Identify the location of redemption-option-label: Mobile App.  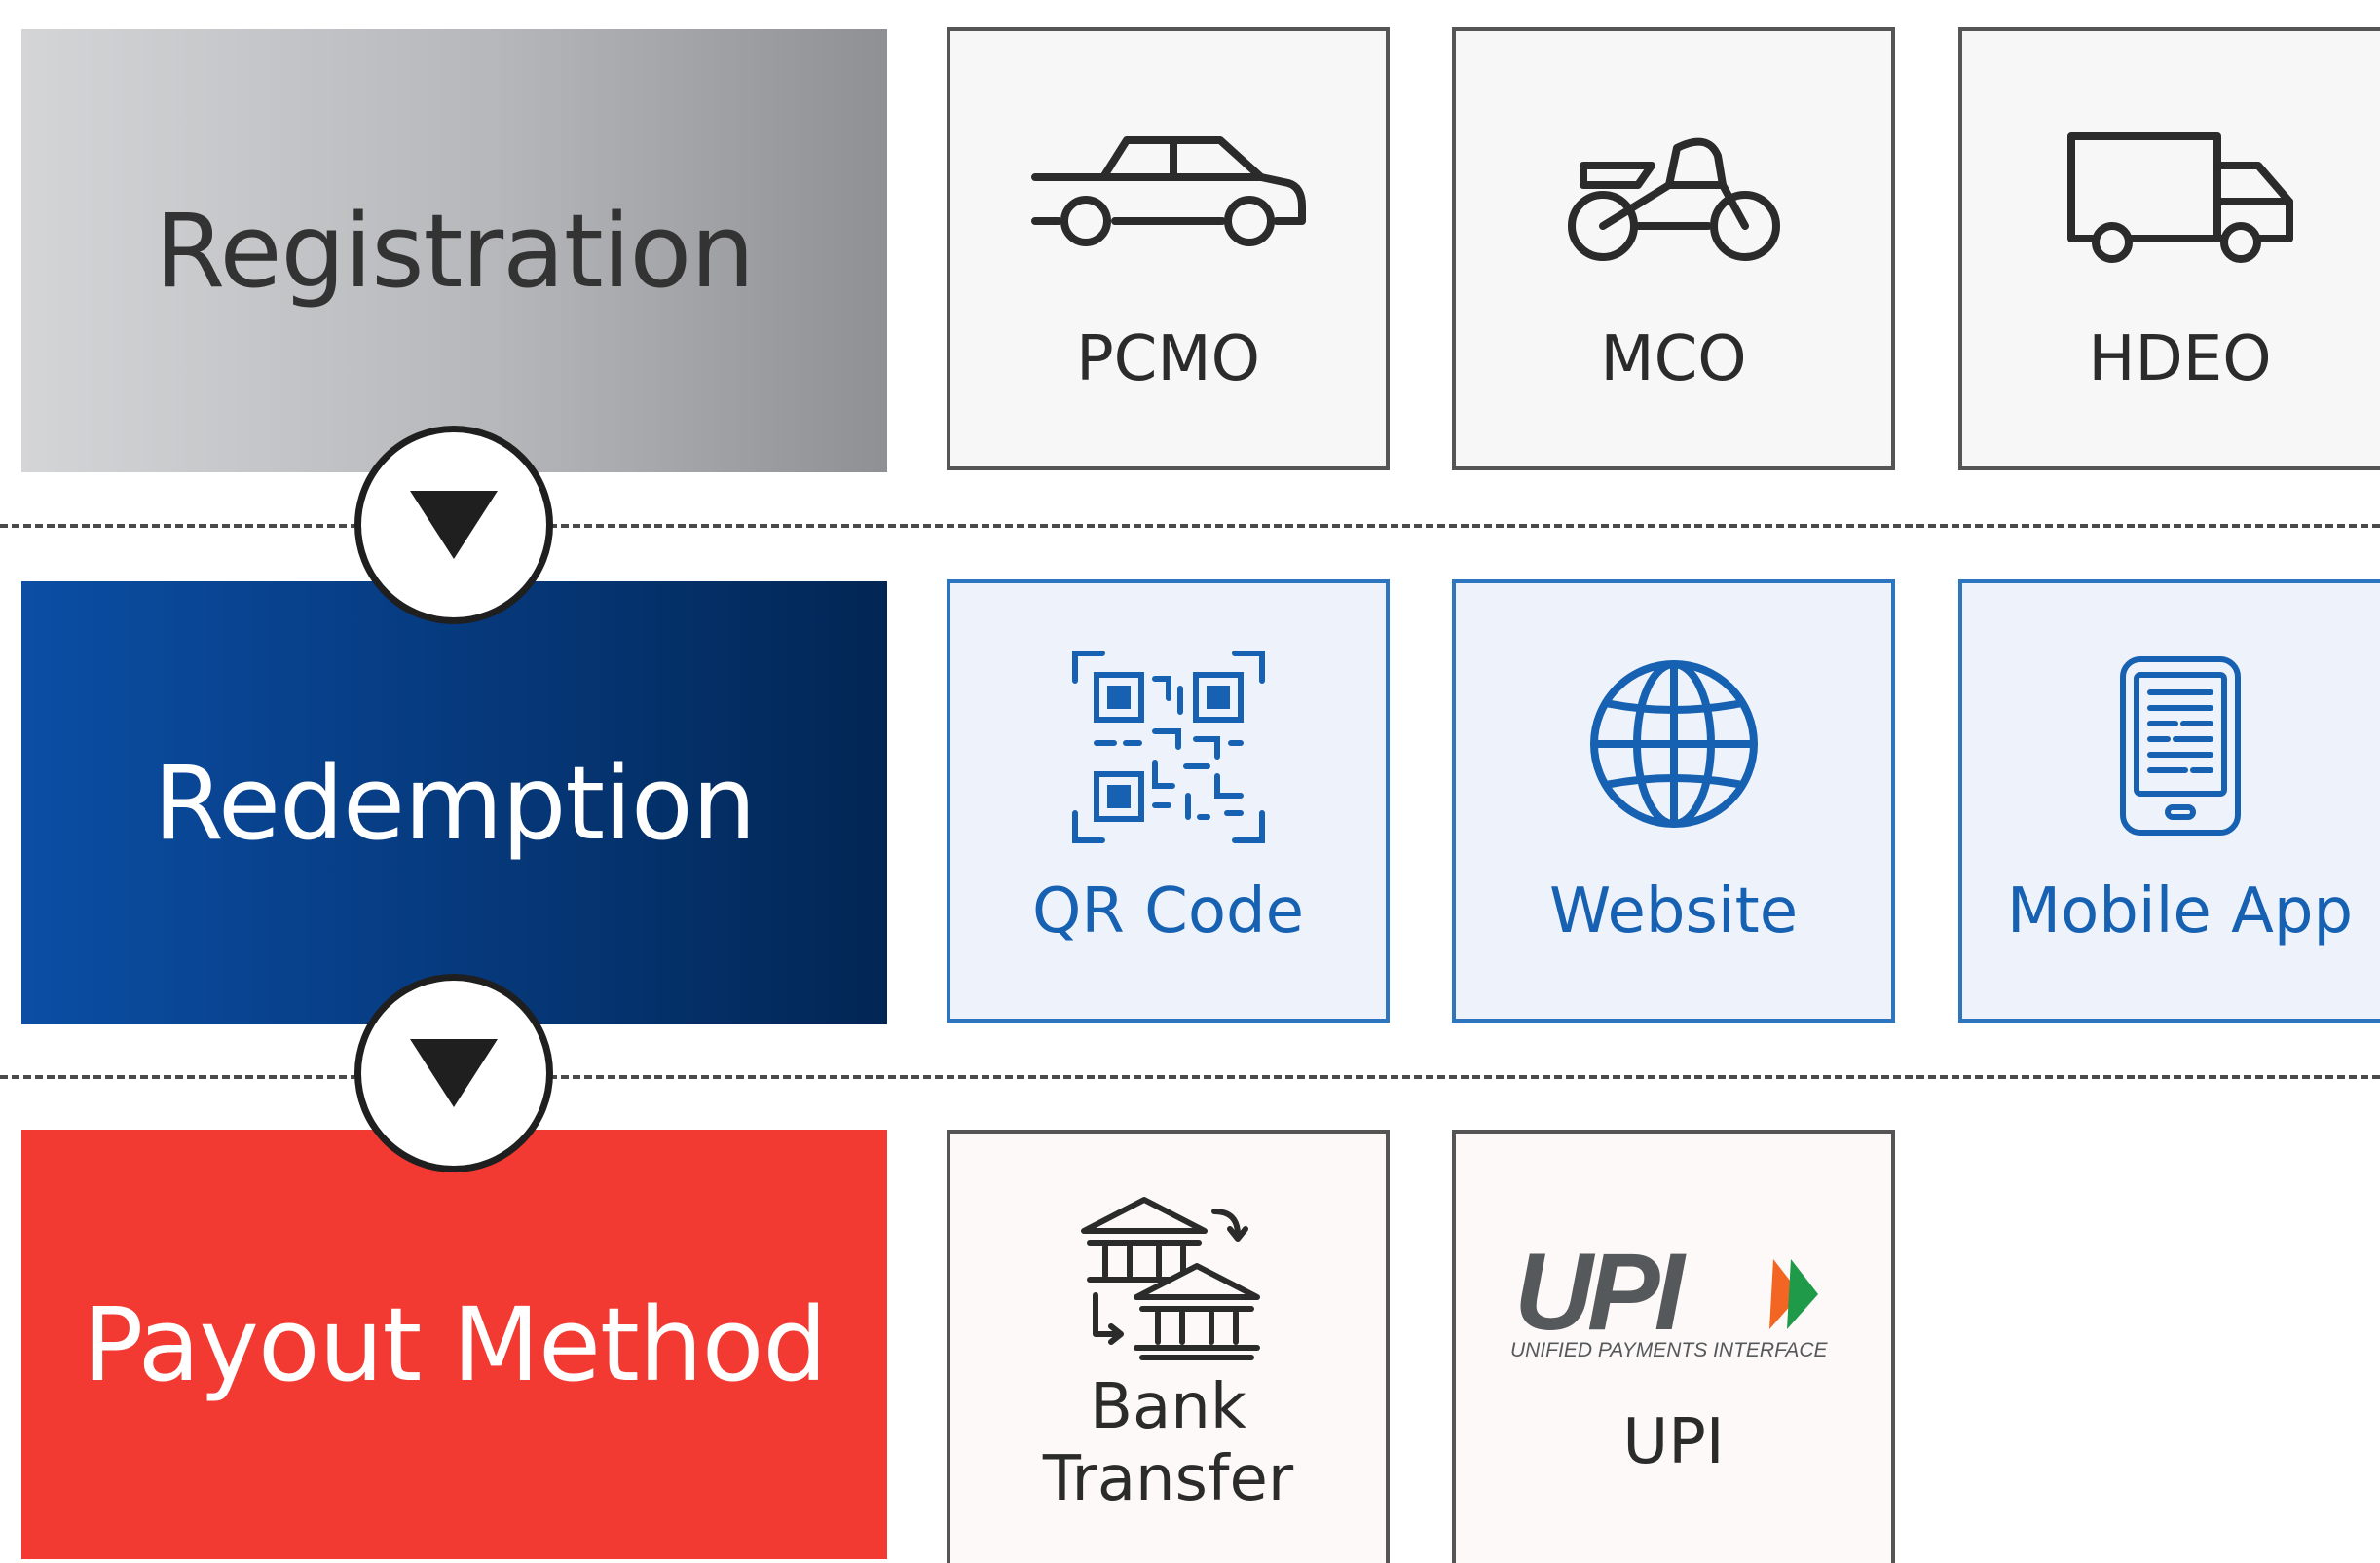
(2180, 912).